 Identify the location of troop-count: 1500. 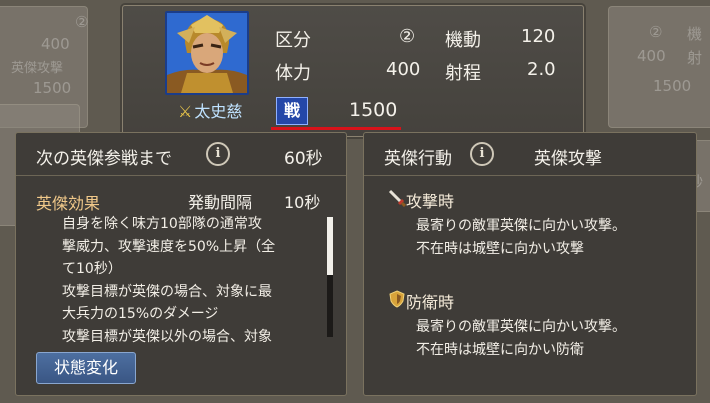
(373, 110).